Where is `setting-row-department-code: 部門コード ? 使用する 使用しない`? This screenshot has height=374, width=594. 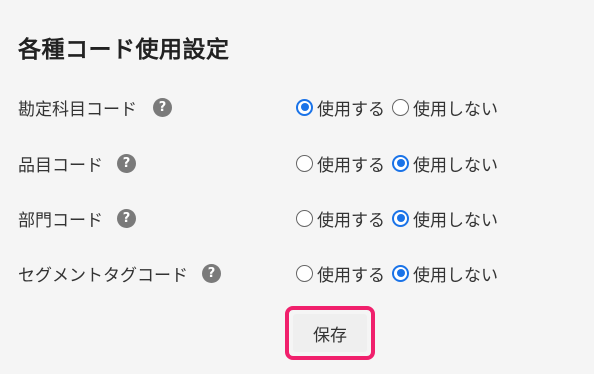 setting-row-department-code: 部門コード ? 使用する 使用しない is located at coordinates (297, 218).